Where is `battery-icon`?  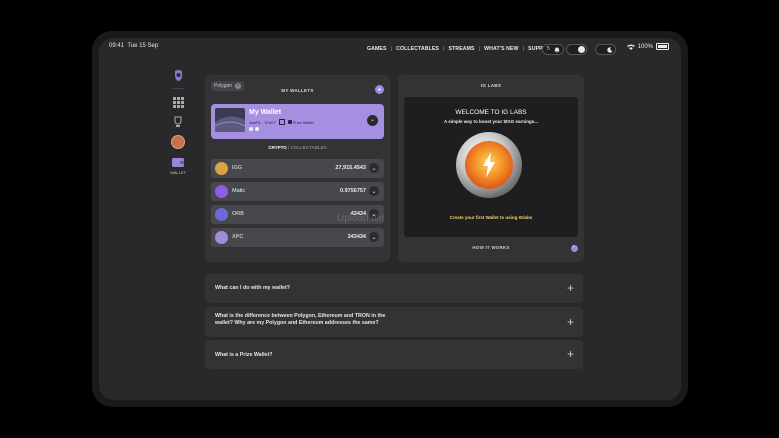
battery-icon is located at coordinates (662, 46).